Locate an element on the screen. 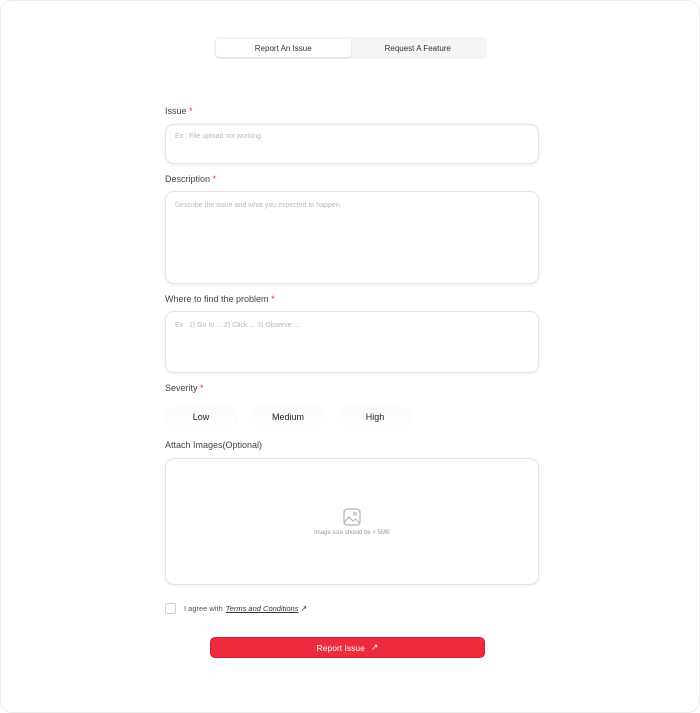 Image resolution: width=700 pixels, height=713 pixels. location-label: Where to find the problem * is located at coordinates (220, 299).